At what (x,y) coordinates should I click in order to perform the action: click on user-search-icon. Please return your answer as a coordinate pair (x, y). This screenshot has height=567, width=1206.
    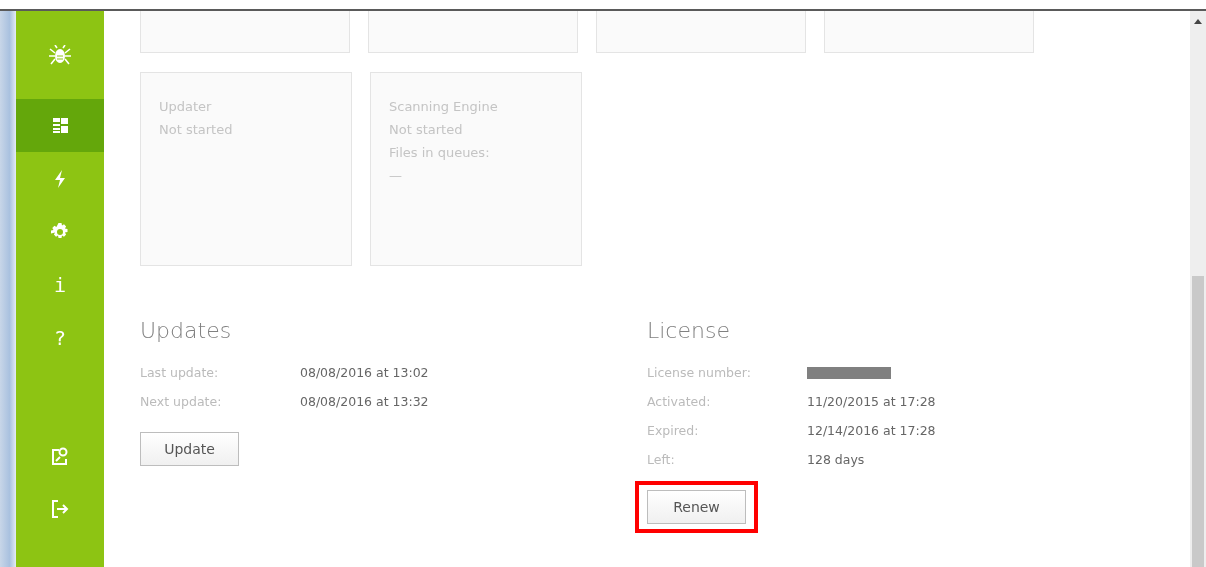
    Looking at the image, I should click on (60, 455).